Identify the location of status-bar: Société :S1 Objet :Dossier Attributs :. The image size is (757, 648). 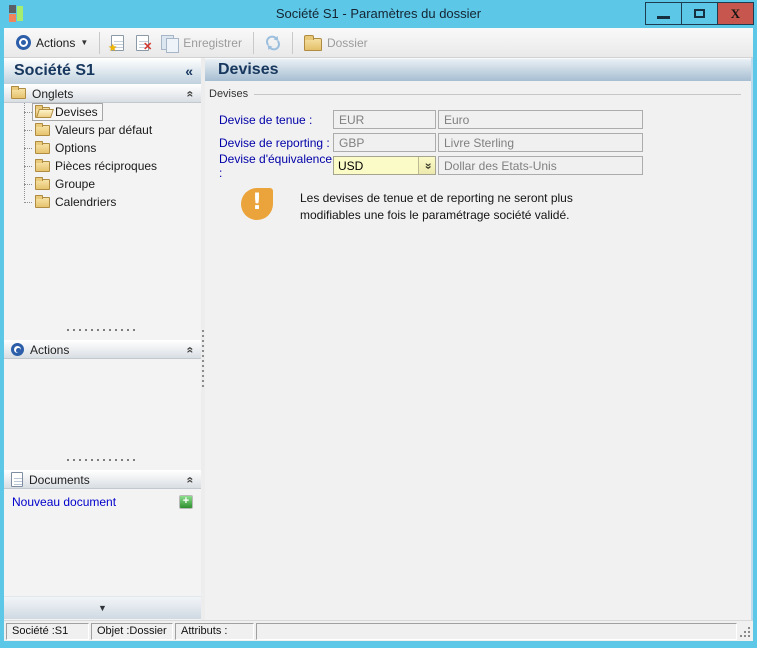
(378, 630).